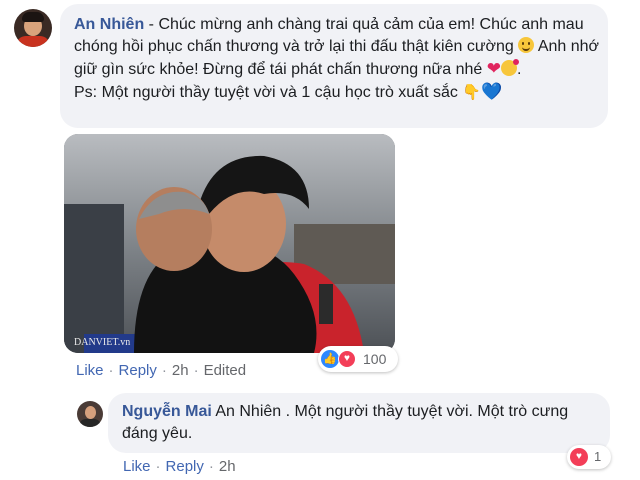  Describe the element at coordinates (109, 24) in the screenshot. I see `comment-author-link: An Nhiên` at that location.